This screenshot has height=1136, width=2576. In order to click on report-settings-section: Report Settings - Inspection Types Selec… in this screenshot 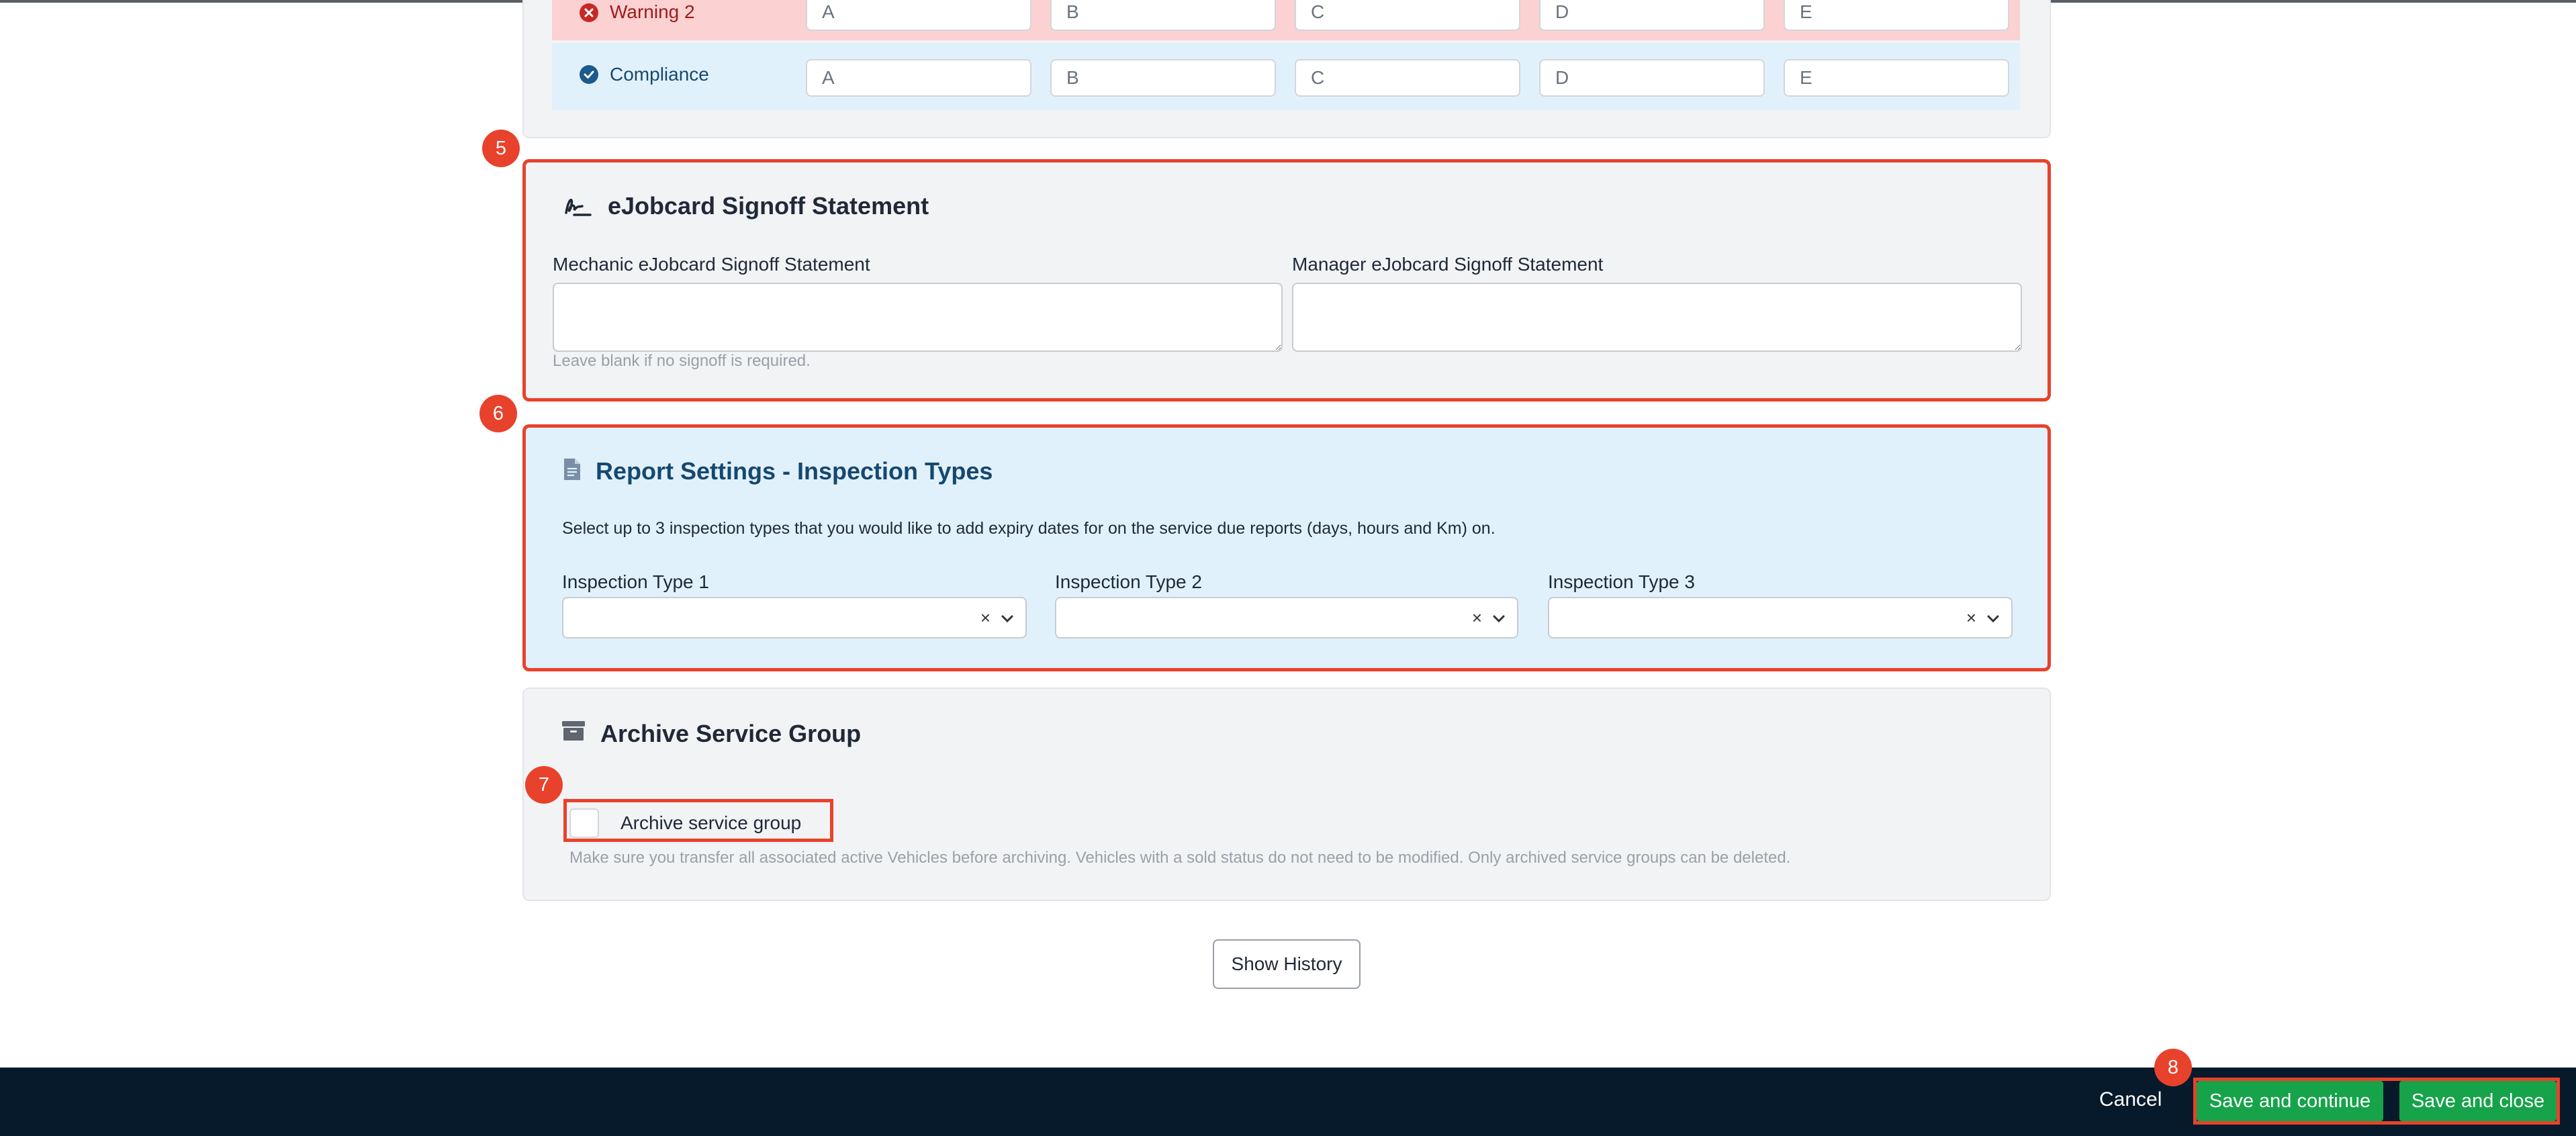, I will do `click(1286, 547)`.